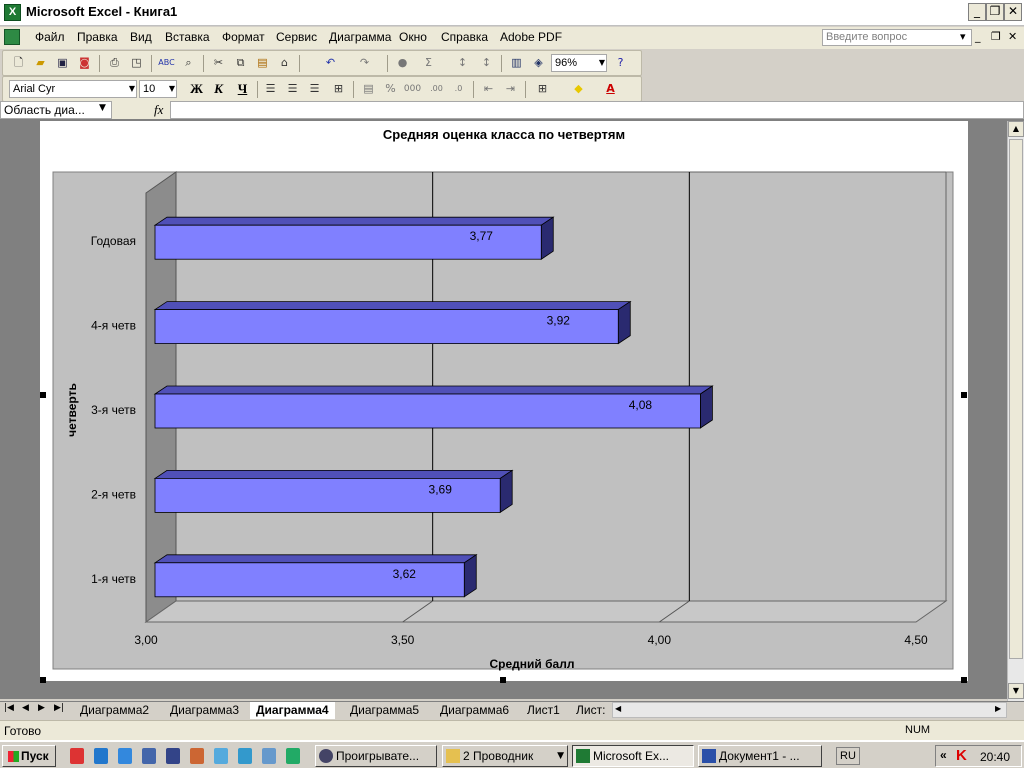 The image size is (1024, 768). I want to click on save-launch-icon, so click(173, 756).